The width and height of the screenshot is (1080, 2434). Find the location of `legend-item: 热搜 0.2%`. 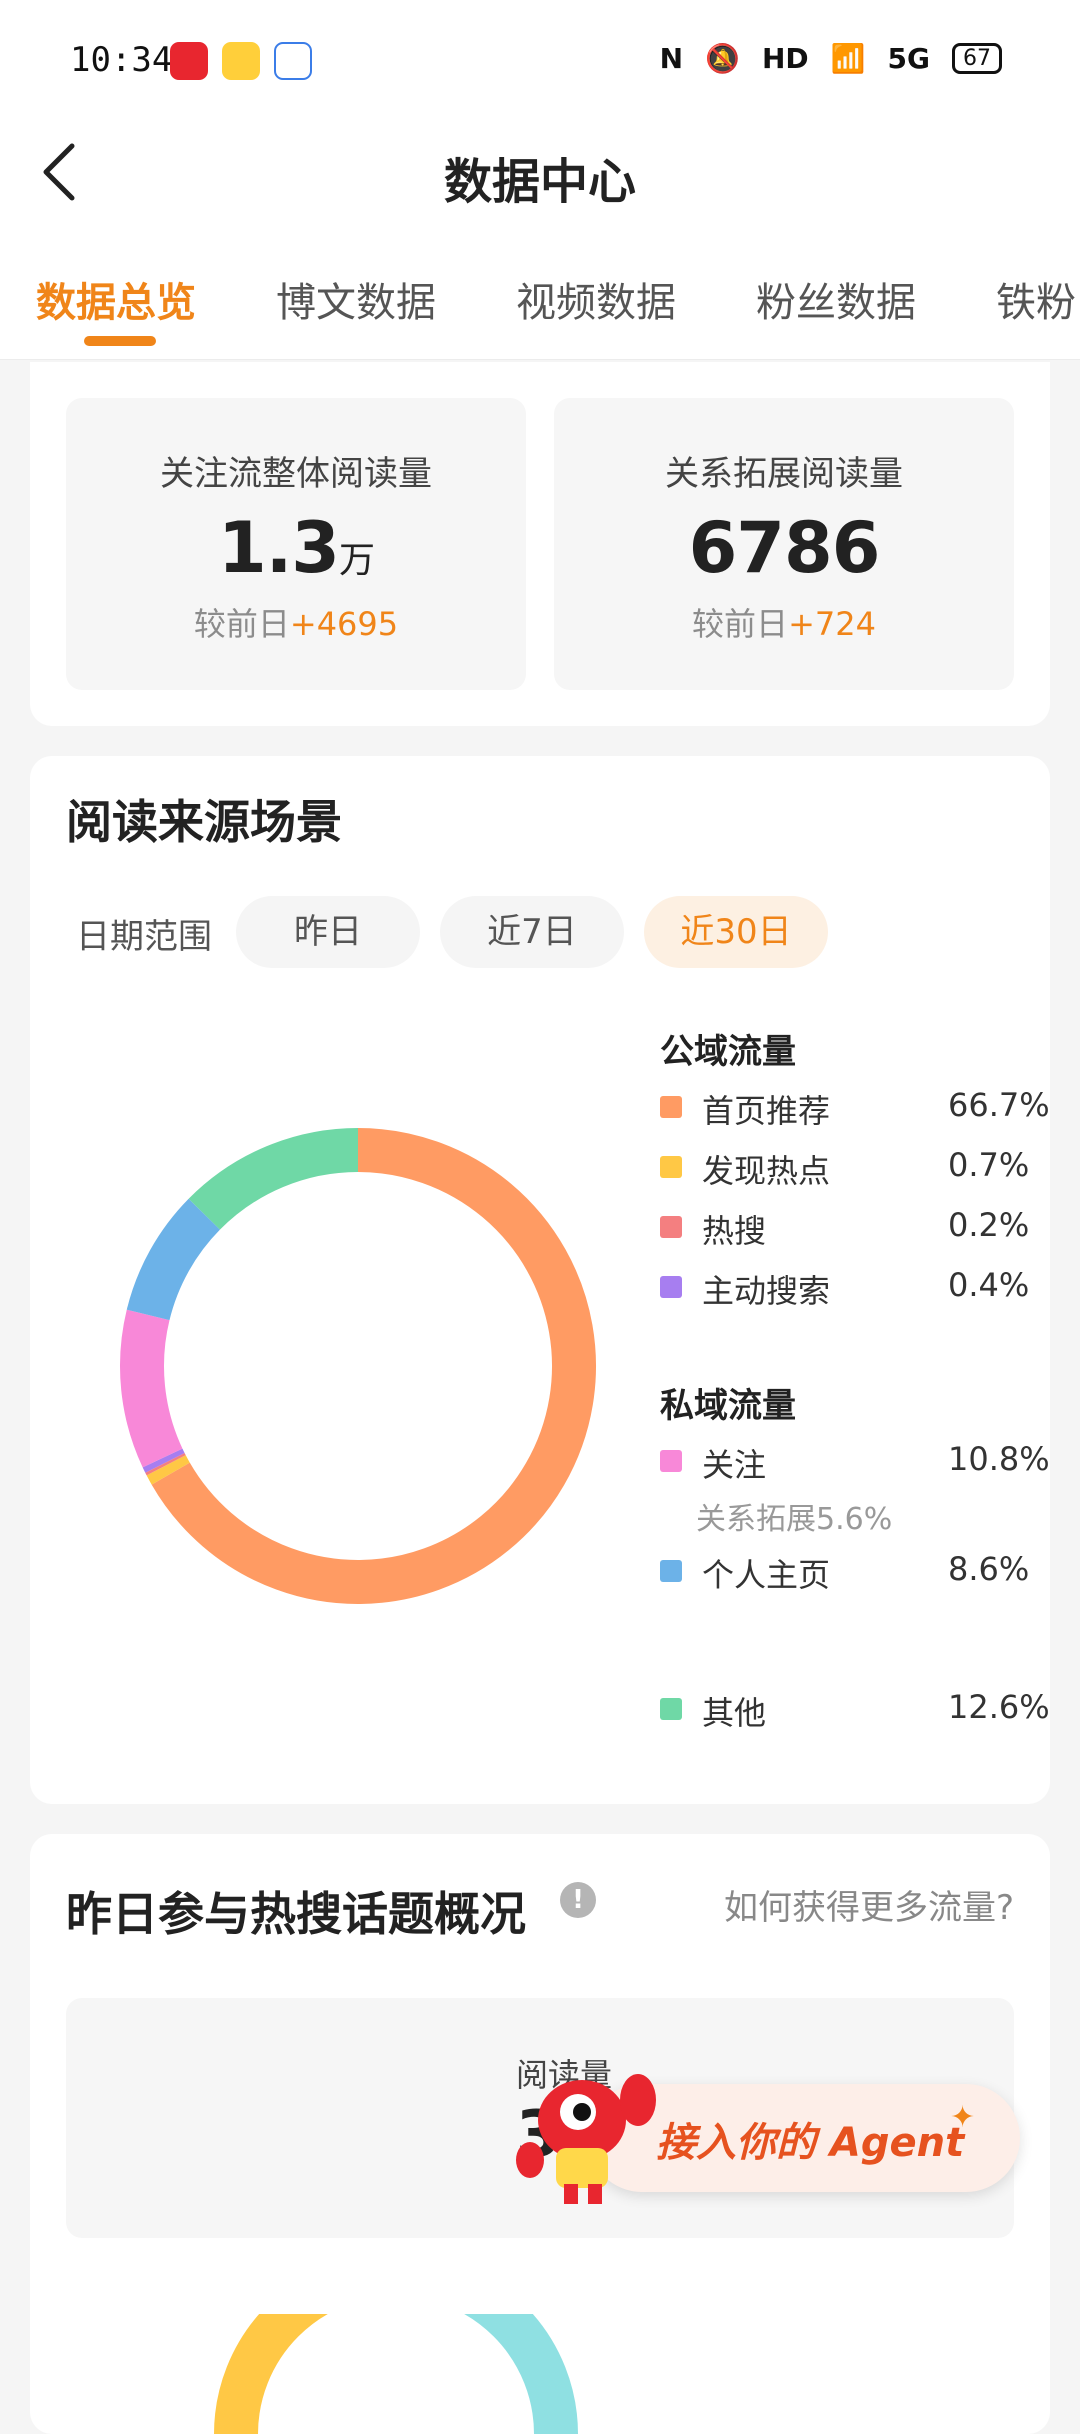

legend-item: 热搜 0.2% is located at coordinates (850, 1228).